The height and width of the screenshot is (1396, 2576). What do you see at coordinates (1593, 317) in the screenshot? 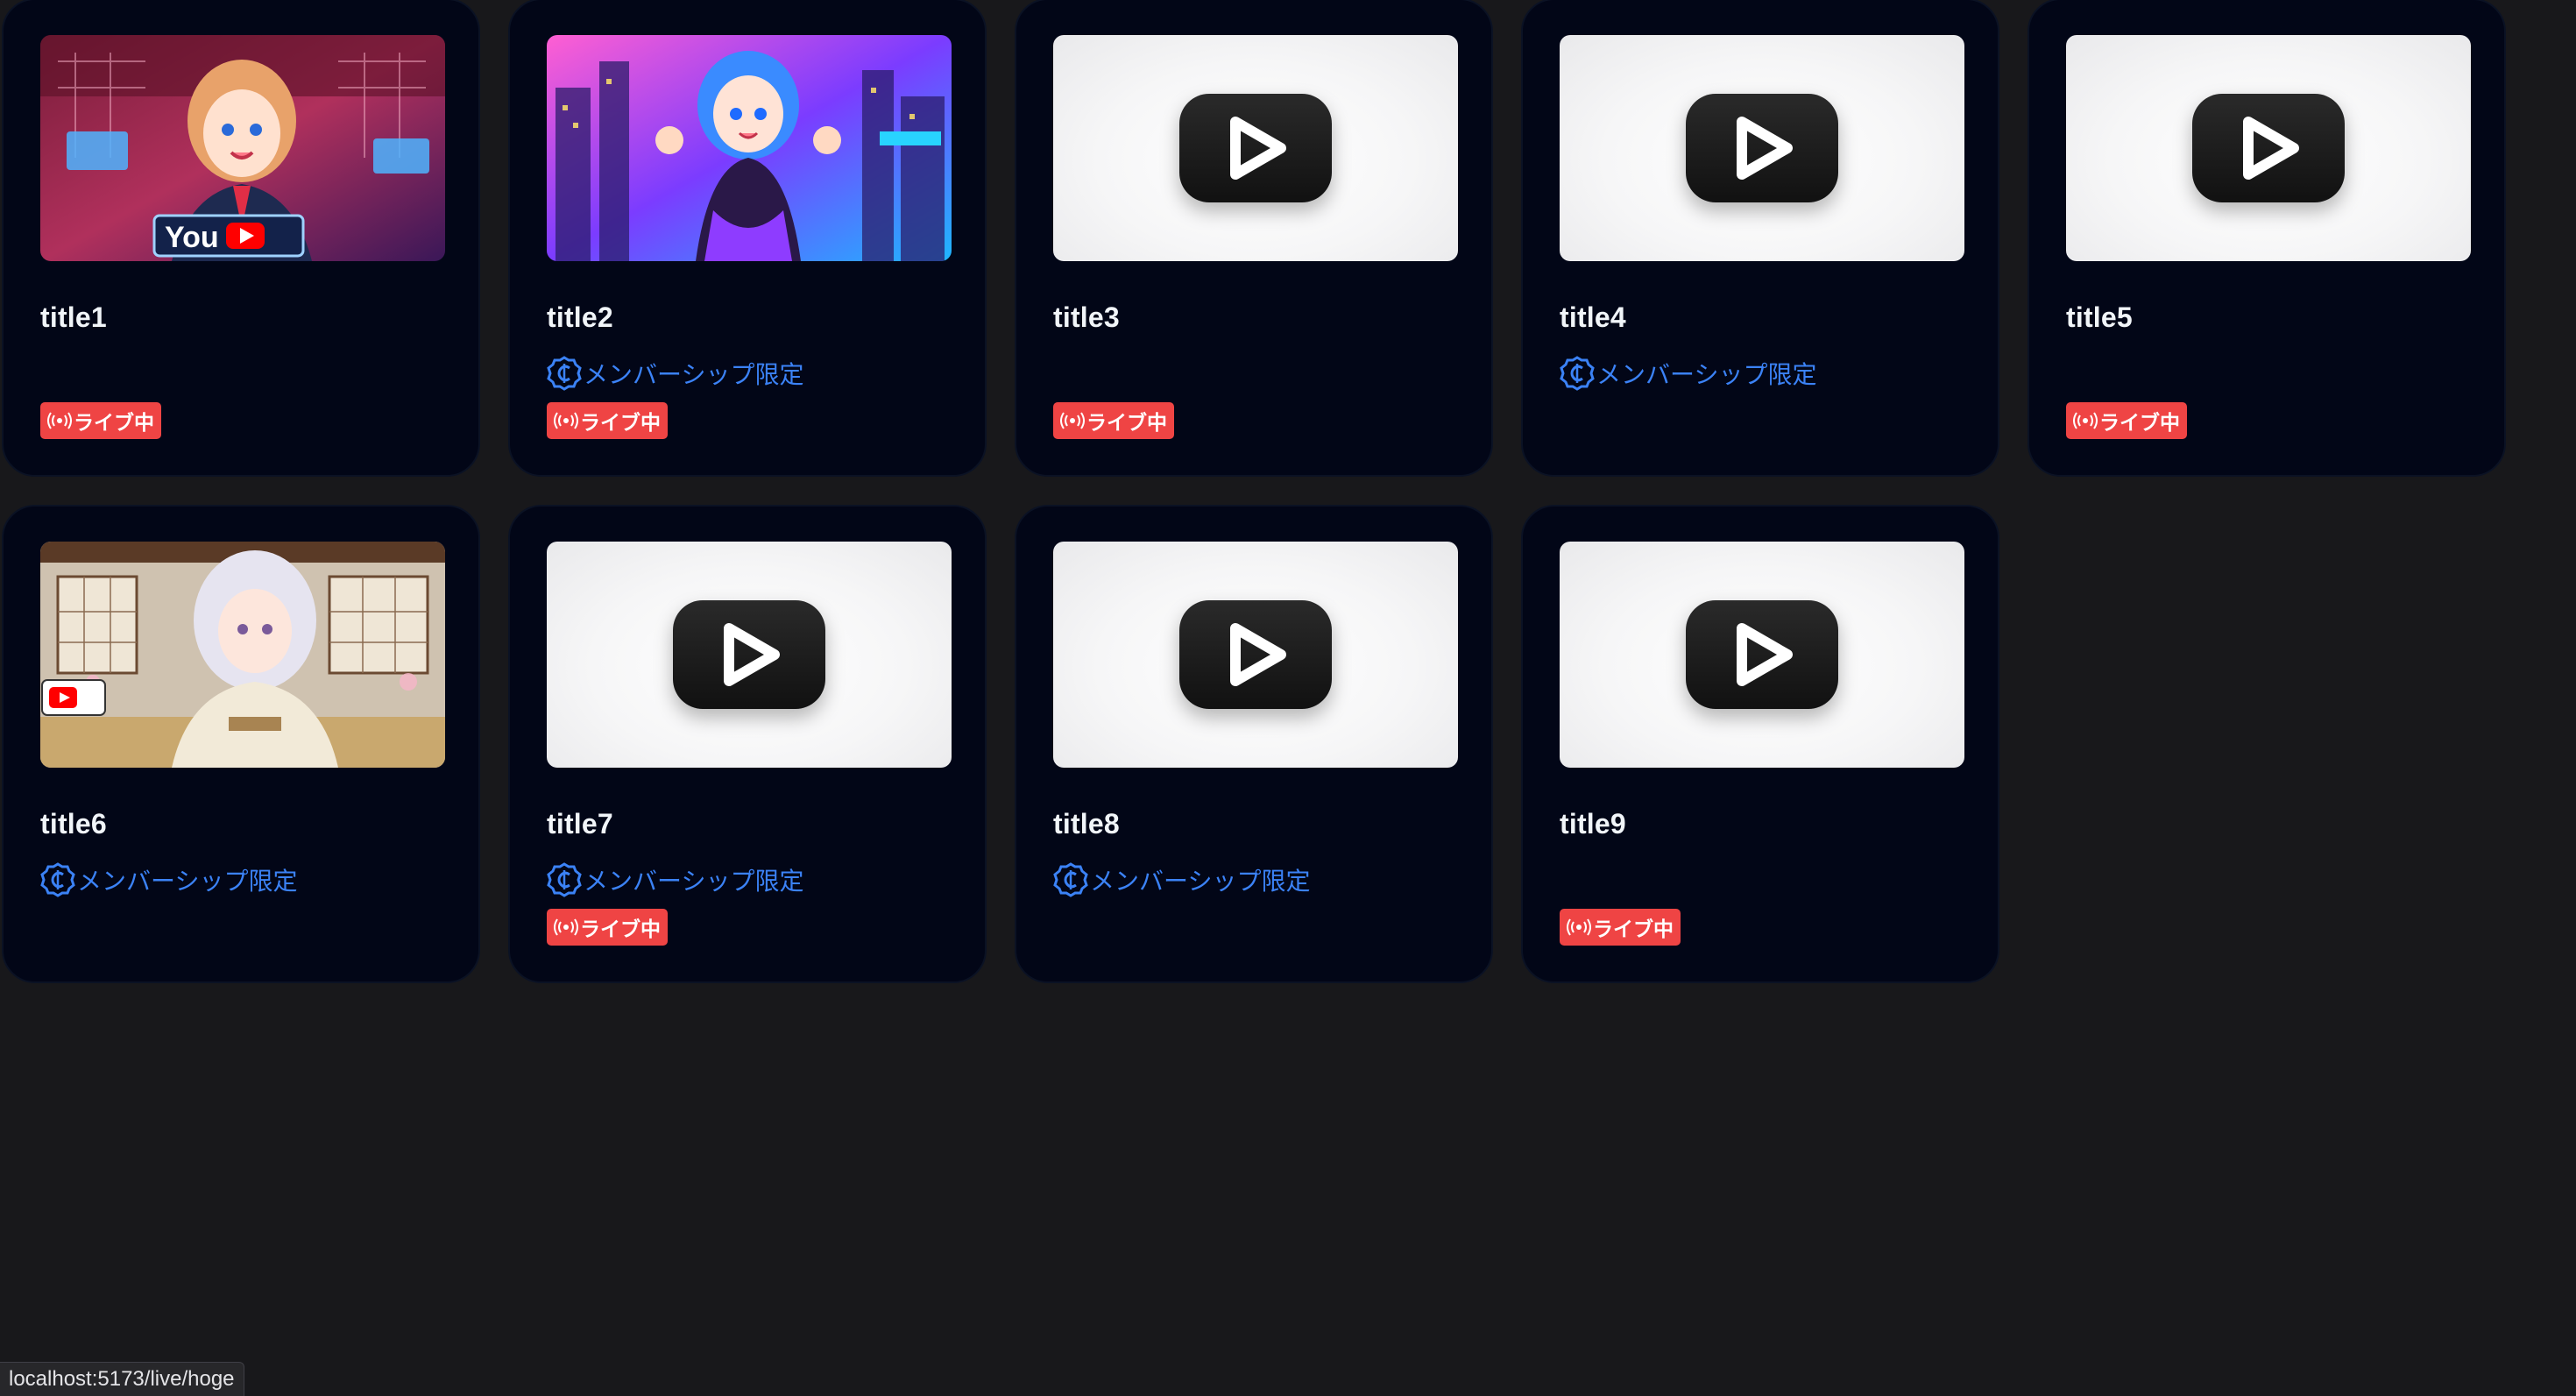
I see `card-title: title4` at bounding box center [1593, 317].